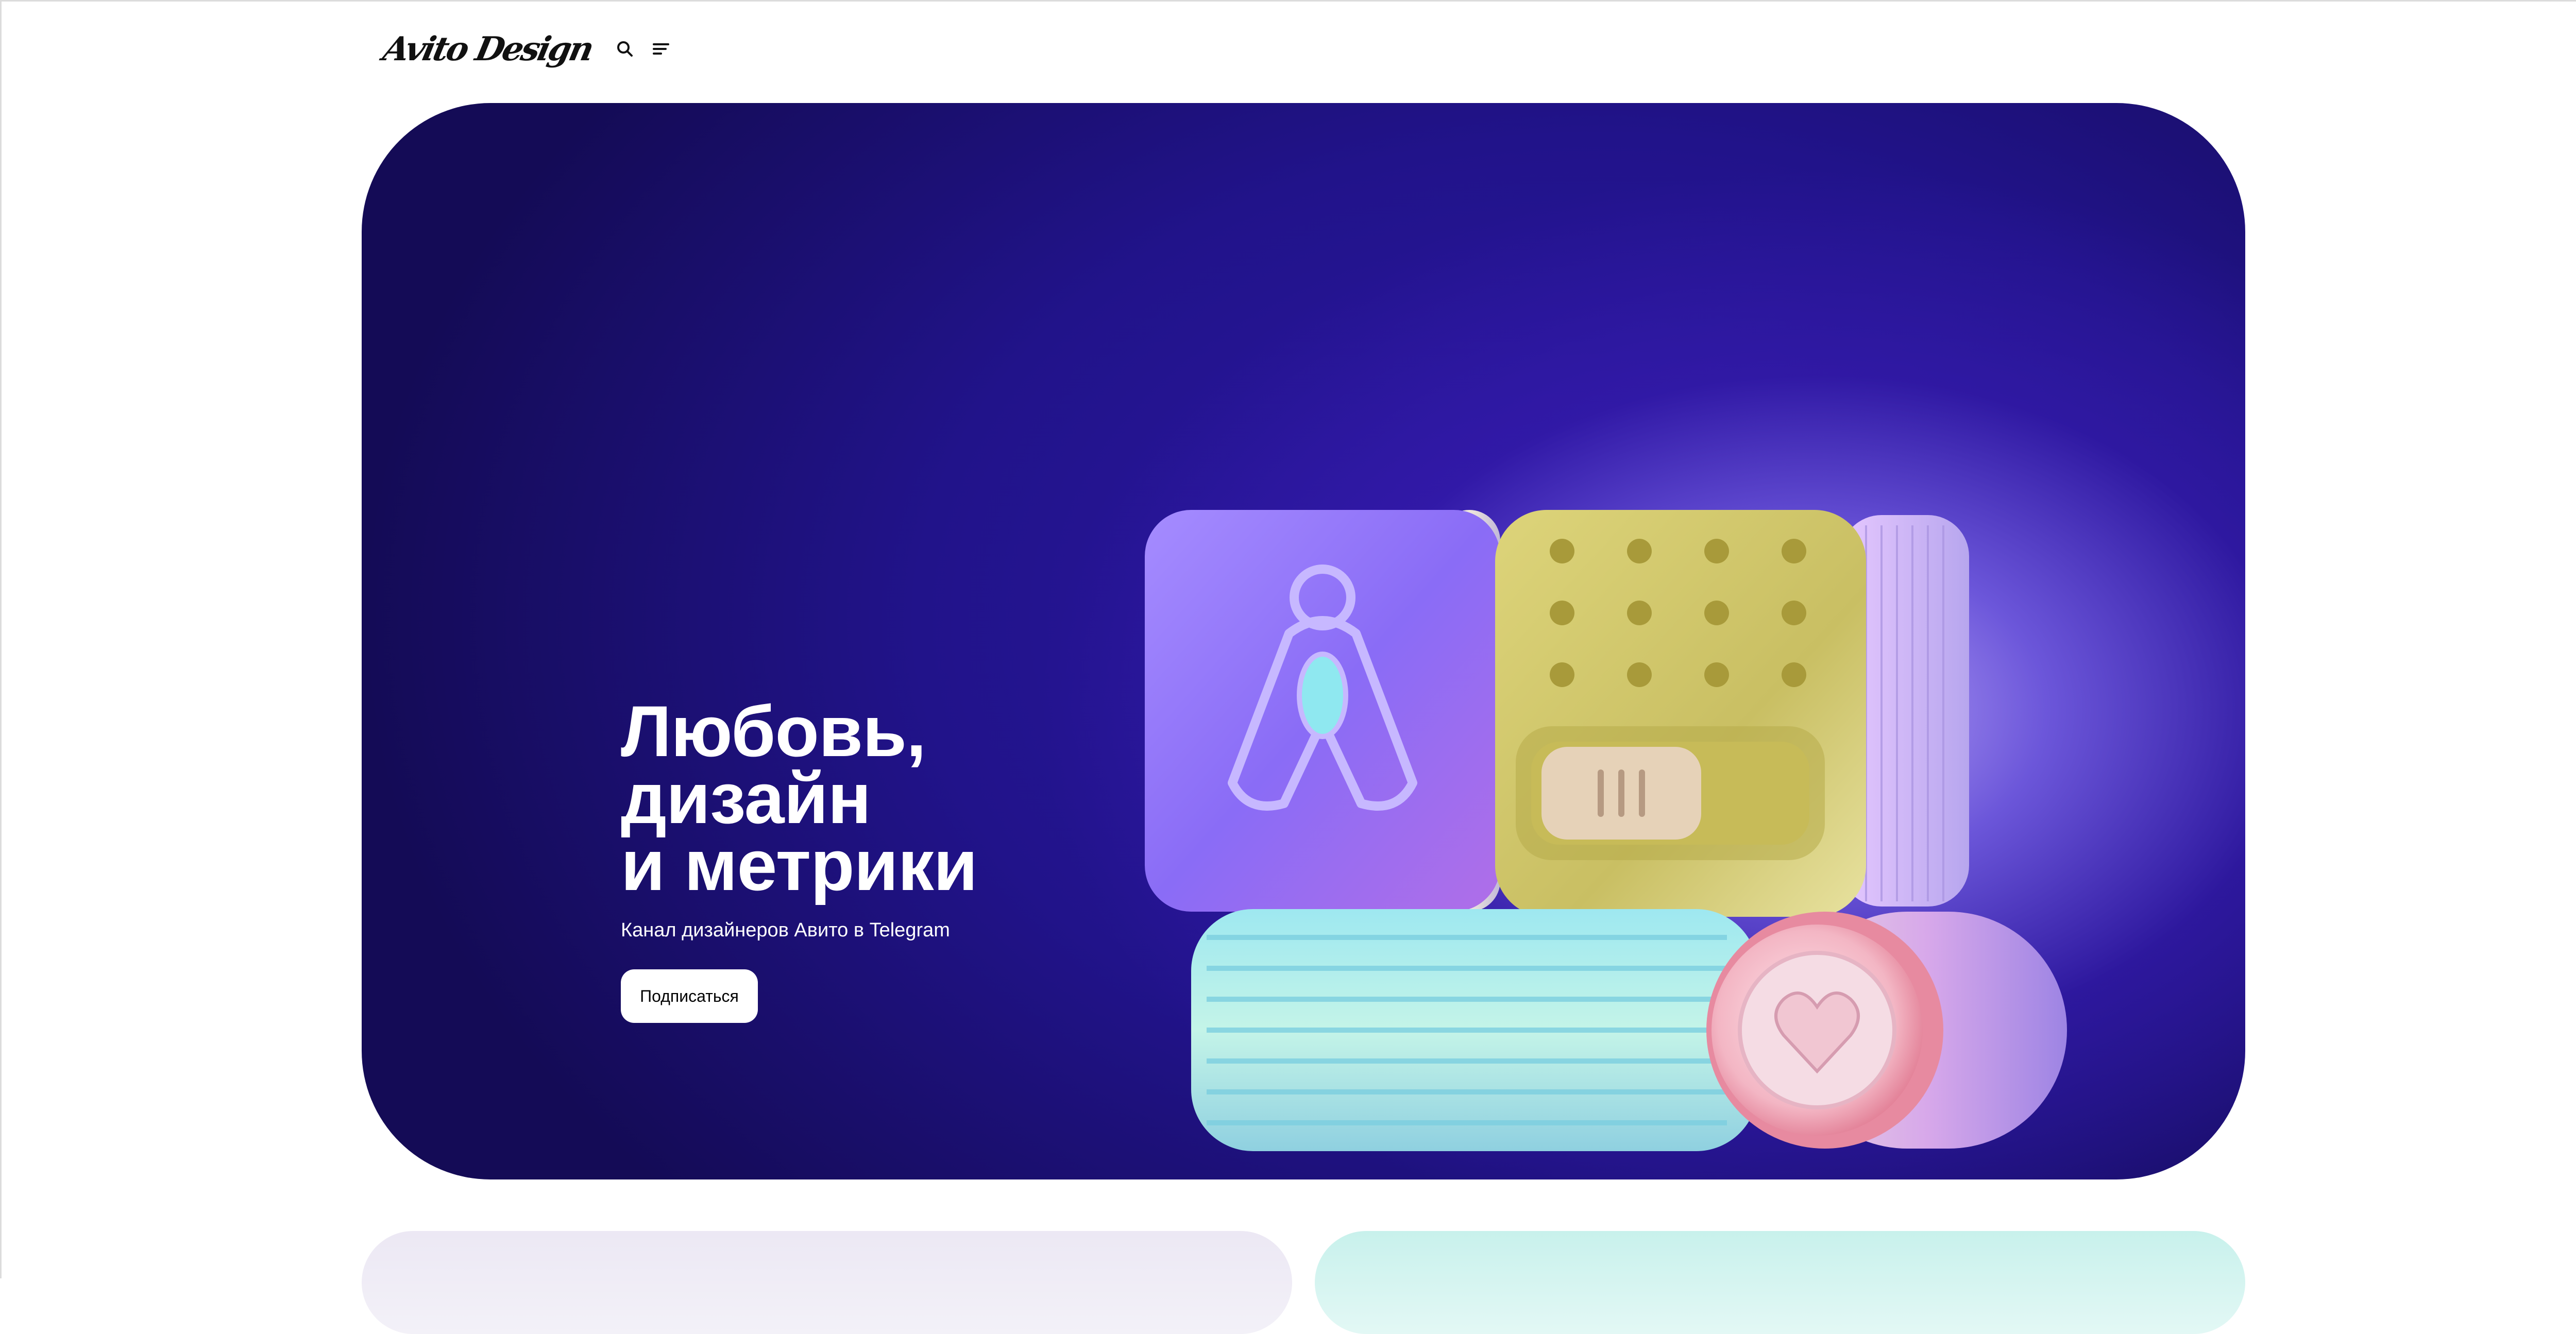 The height and width of the screenshot is (1334, 2576). I want to click on preview-card-left, so click(827, 1283).